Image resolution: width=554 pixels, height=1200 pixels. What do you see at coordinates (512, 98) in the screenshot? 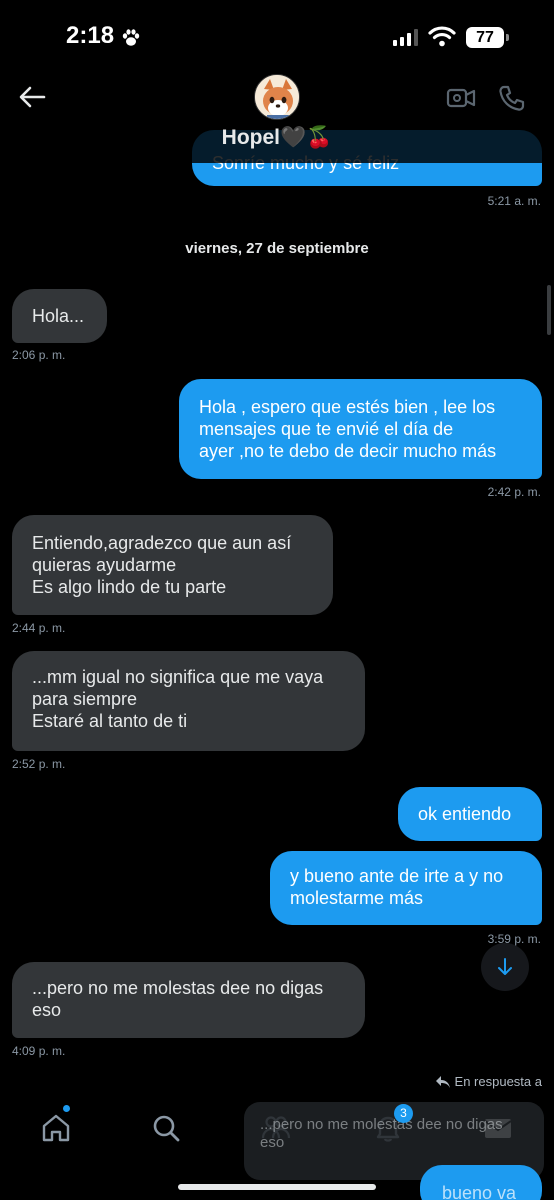
I see `phone-call-icon` at bounding box center [512, 98].